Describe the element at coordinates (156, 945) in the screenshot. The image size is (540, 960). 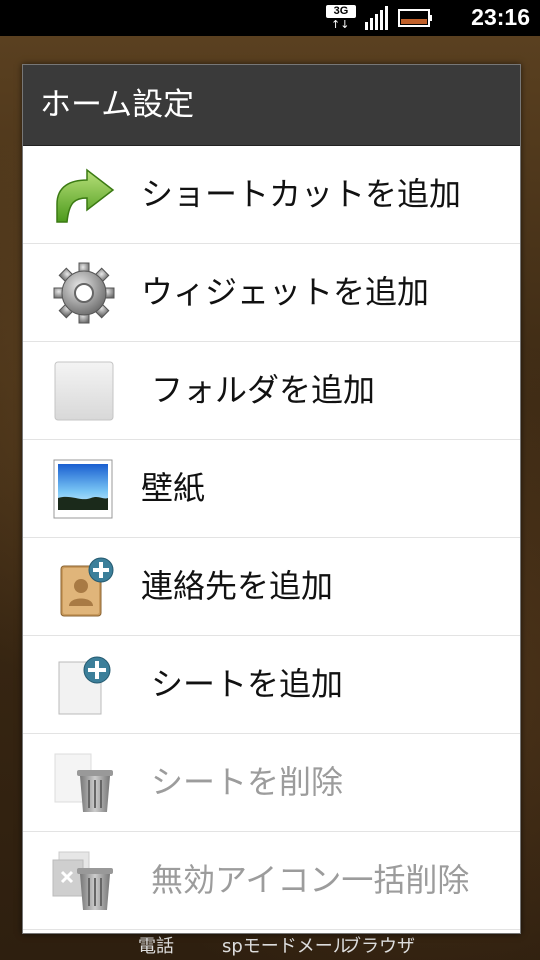
I see `dock-phone-label: 電話` at that location.